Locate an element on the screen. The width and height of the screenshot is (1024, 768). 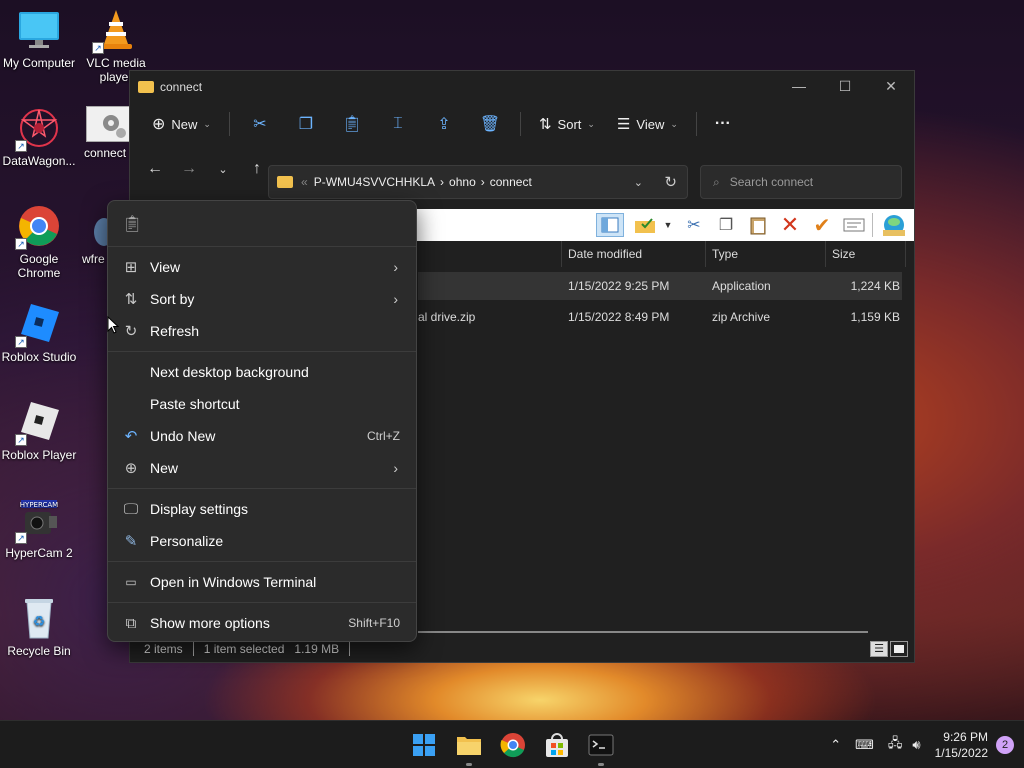
menu-item-view: ⊞ View › is located at coordinates (262, 267).